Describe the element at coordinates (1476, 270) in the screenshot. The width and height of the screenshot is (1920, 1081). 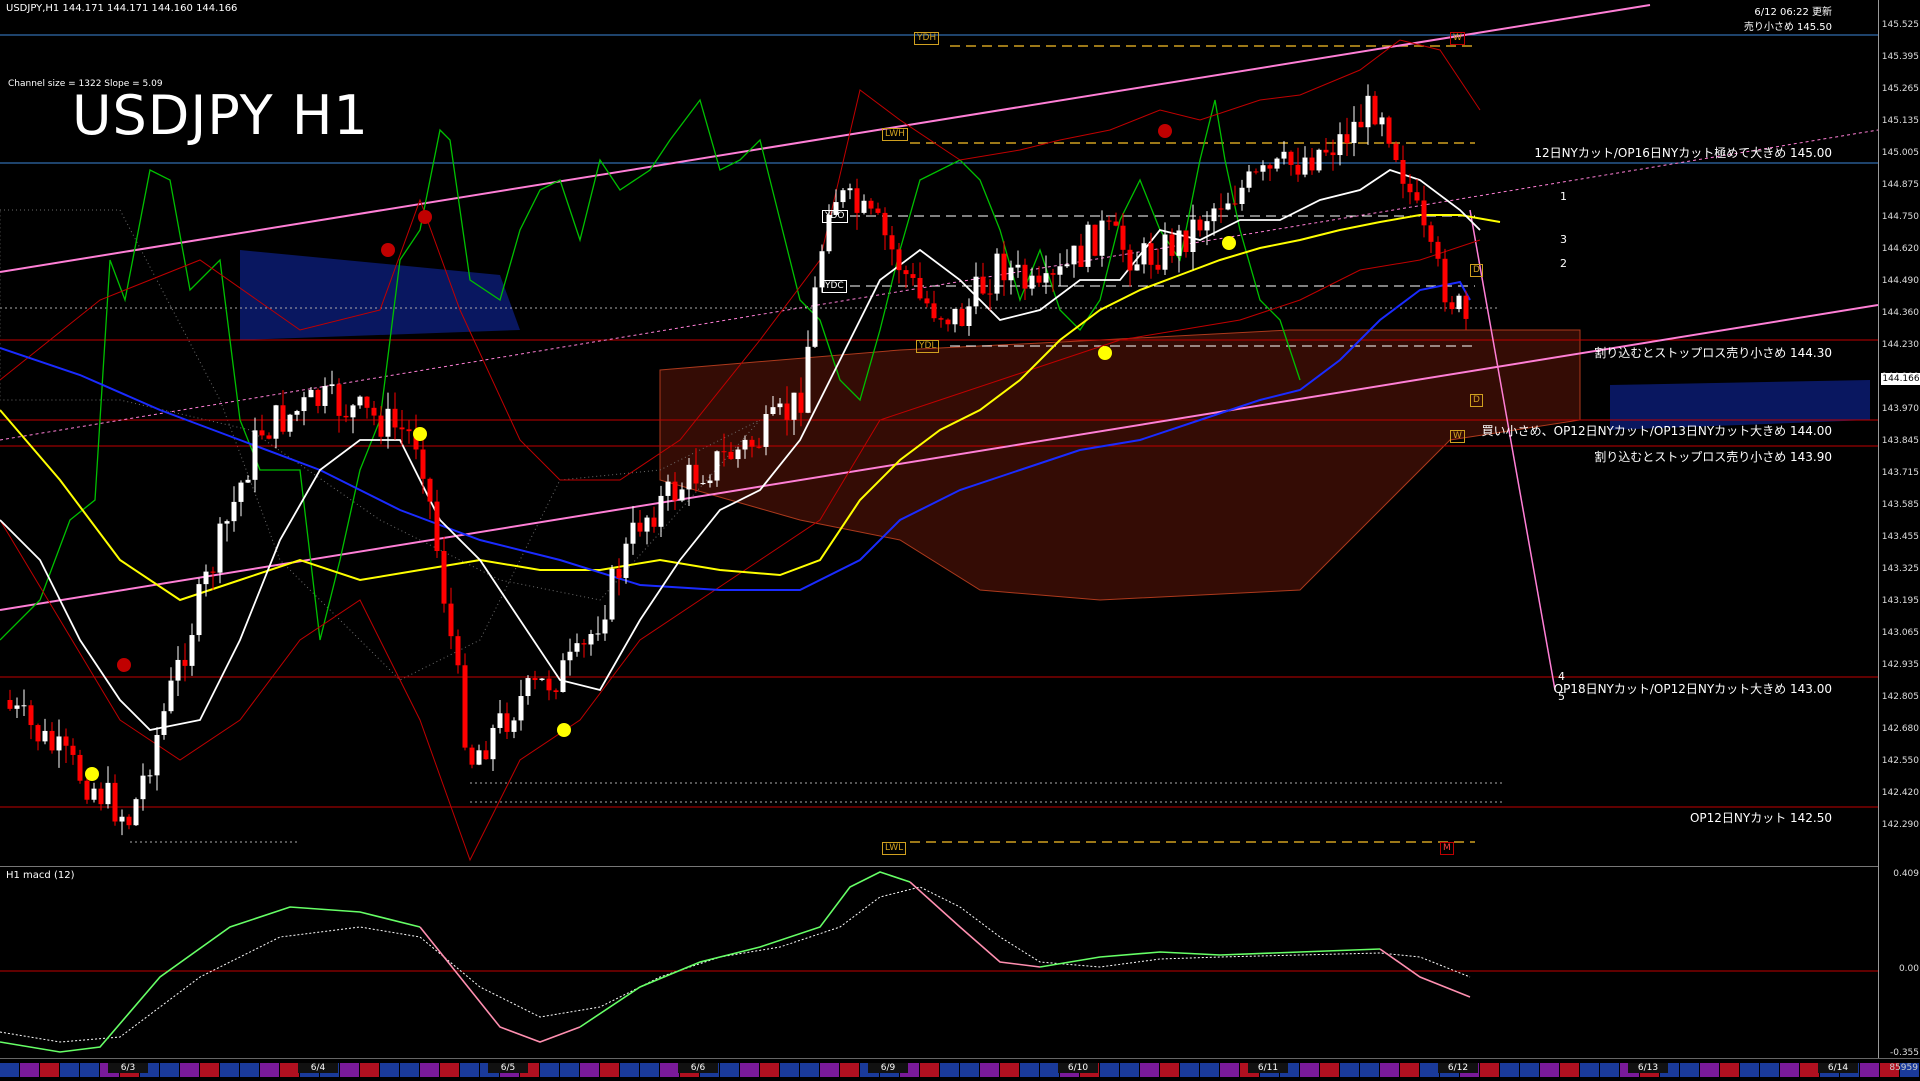
I see `tag-d-top: D` at that location.